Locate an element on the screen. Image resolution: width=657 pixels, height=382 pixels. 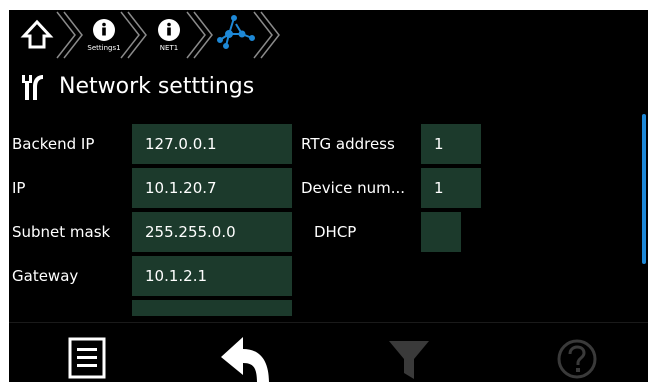
dhcp-label: DHCP is located at coordinates (335, 232).